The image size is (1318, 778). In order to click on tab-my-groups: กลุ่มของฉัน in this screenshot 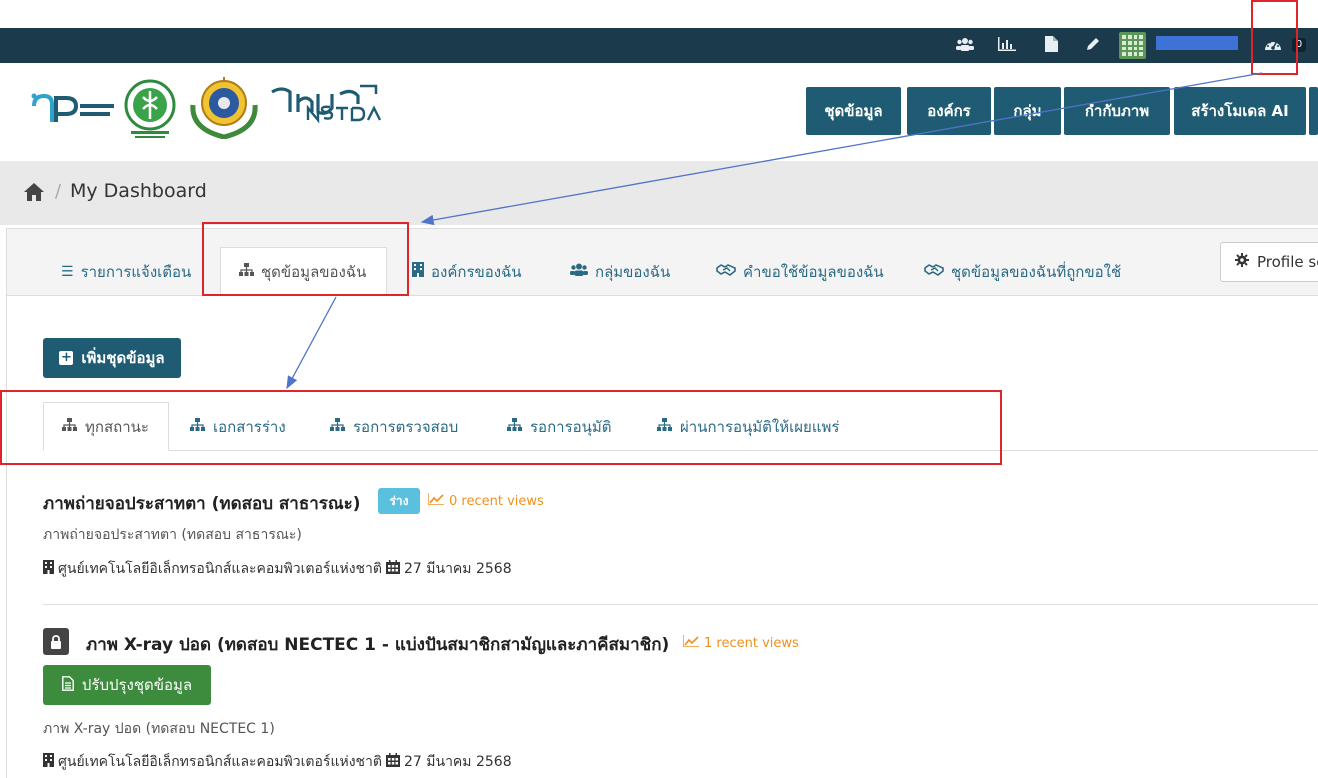, I will do `click(620, 271)`.